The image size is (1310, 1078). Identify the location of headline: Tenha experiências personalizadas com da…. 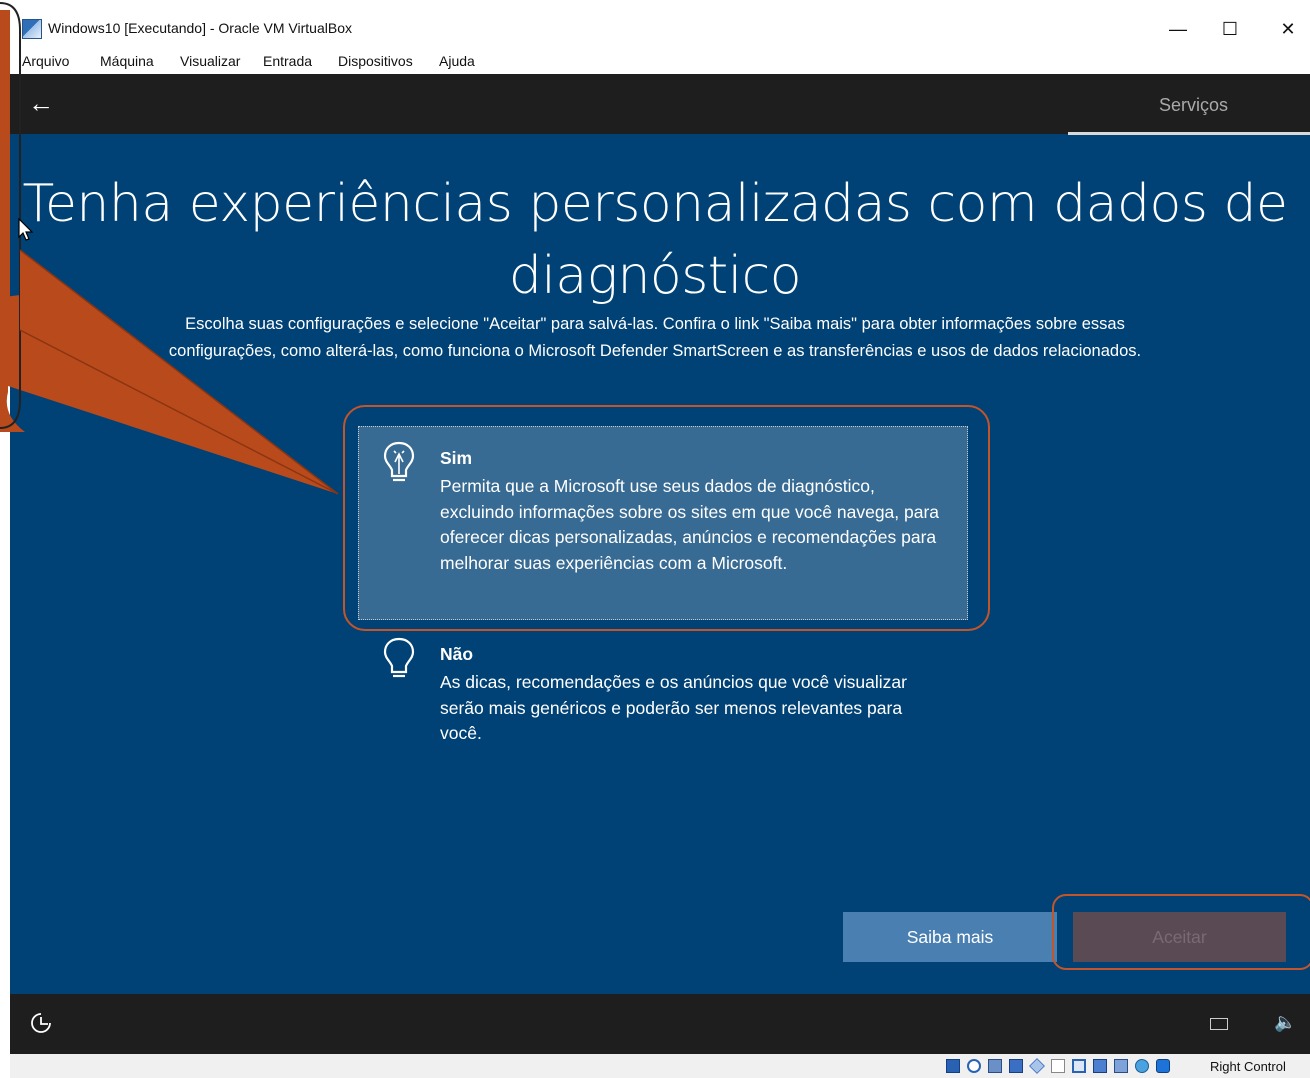
(655, 240).